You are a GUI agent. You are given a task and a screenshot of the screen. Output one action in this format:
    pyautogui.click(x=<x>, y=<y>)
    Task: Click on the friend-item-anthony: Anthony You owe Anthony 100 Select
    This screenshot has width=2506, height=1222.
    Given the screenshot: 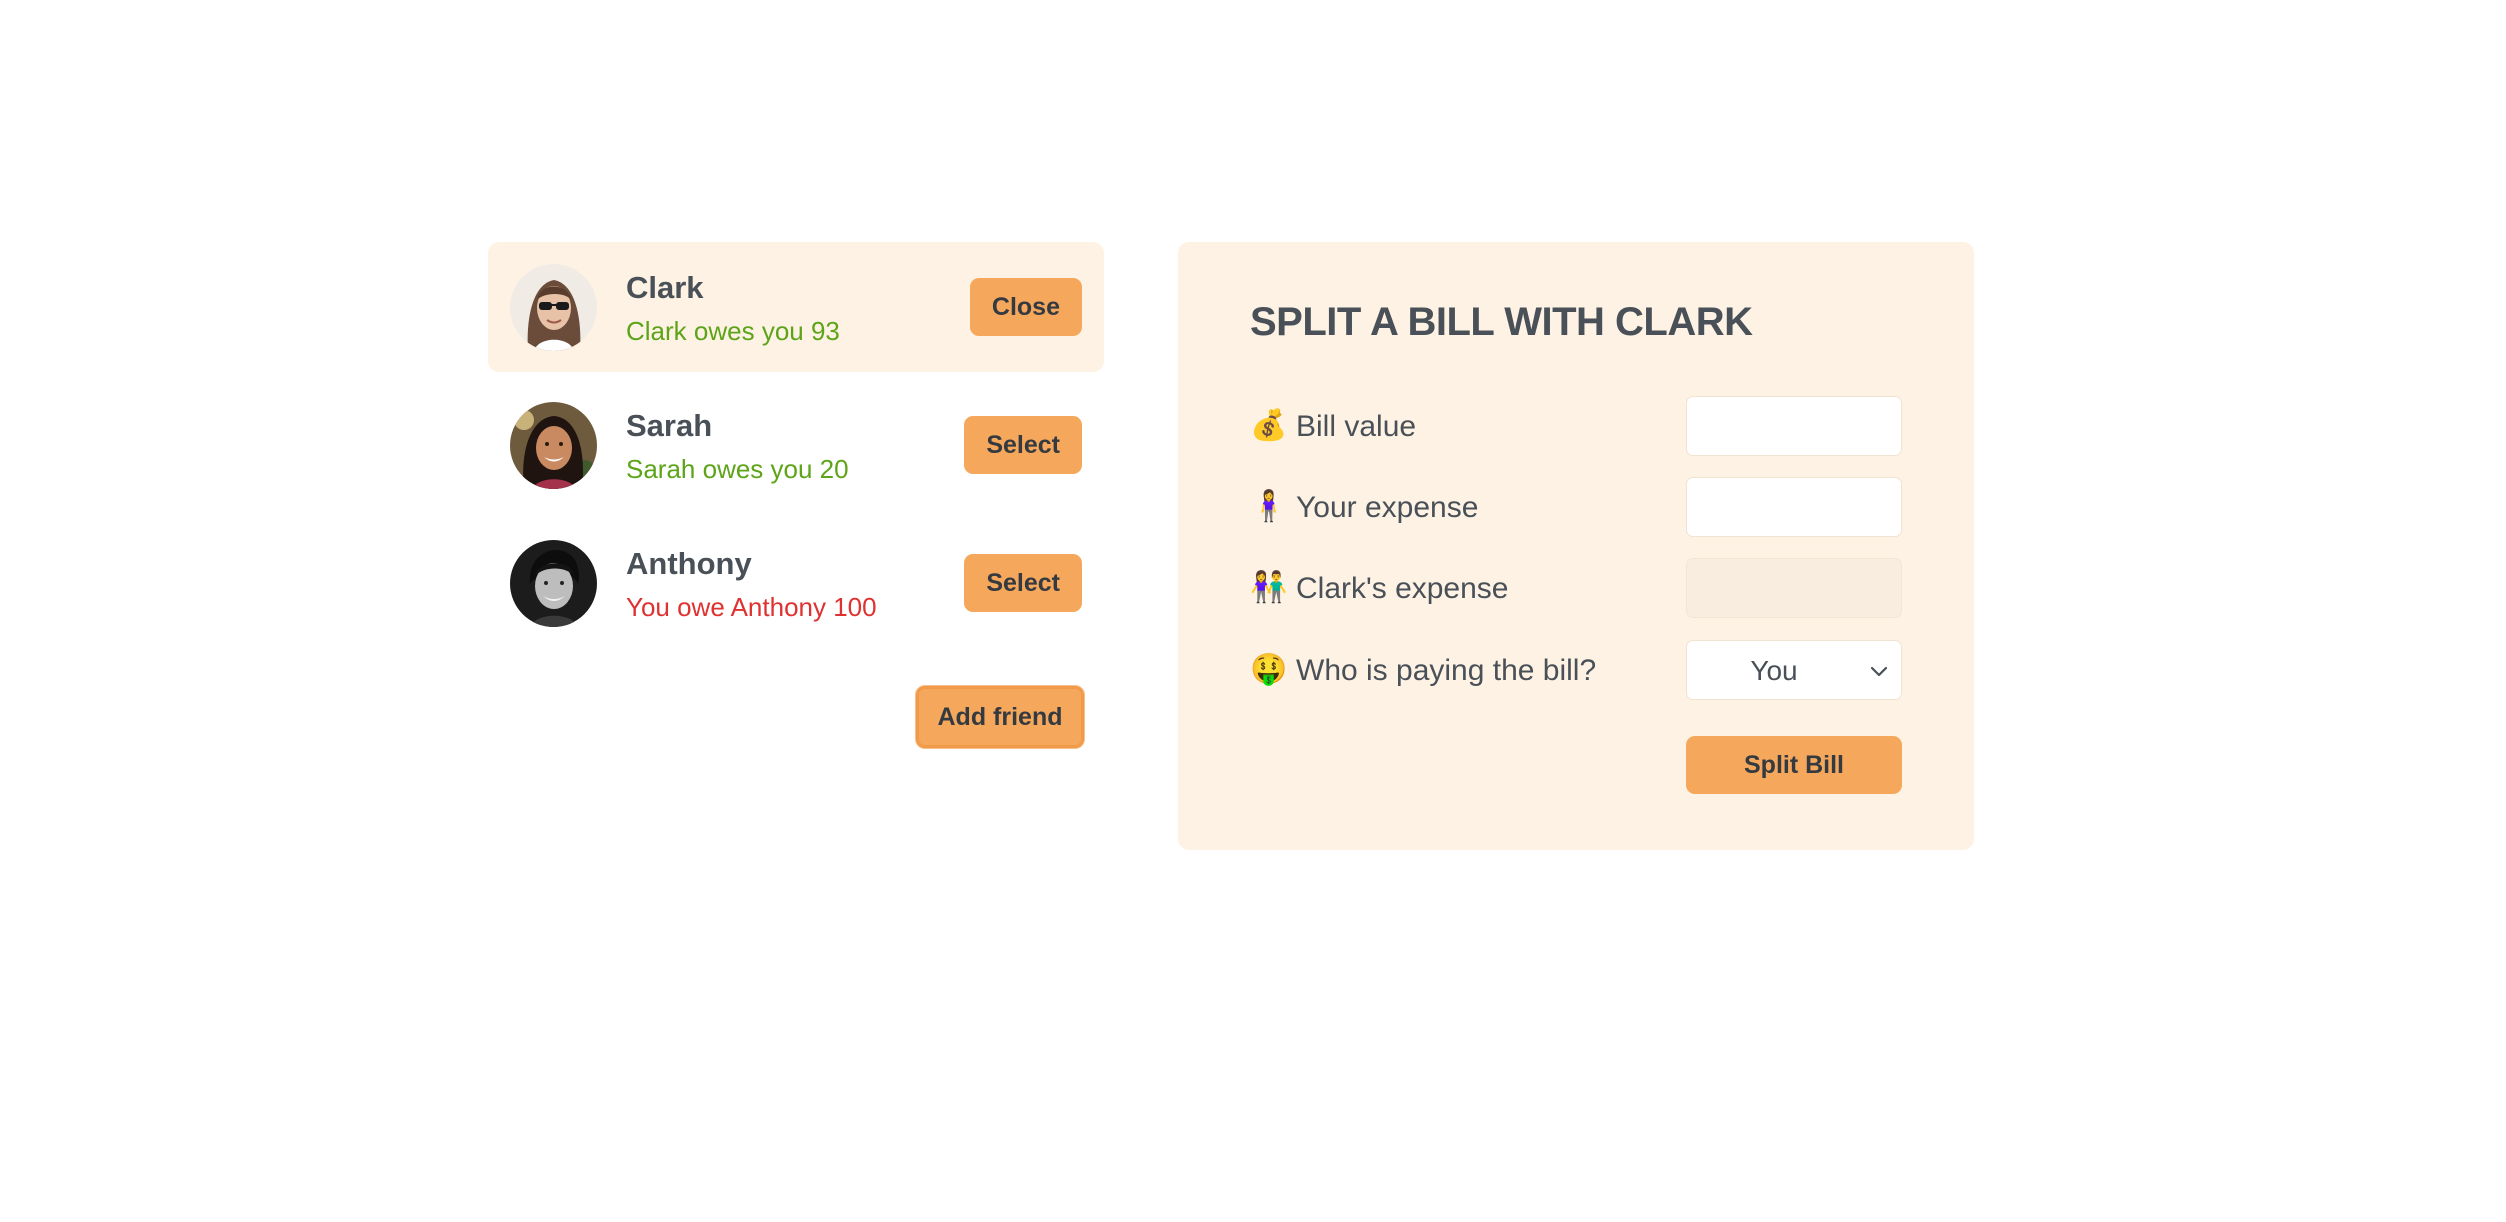 What is the action you would take?
    pyautogui.click(x=796, y=583)
    